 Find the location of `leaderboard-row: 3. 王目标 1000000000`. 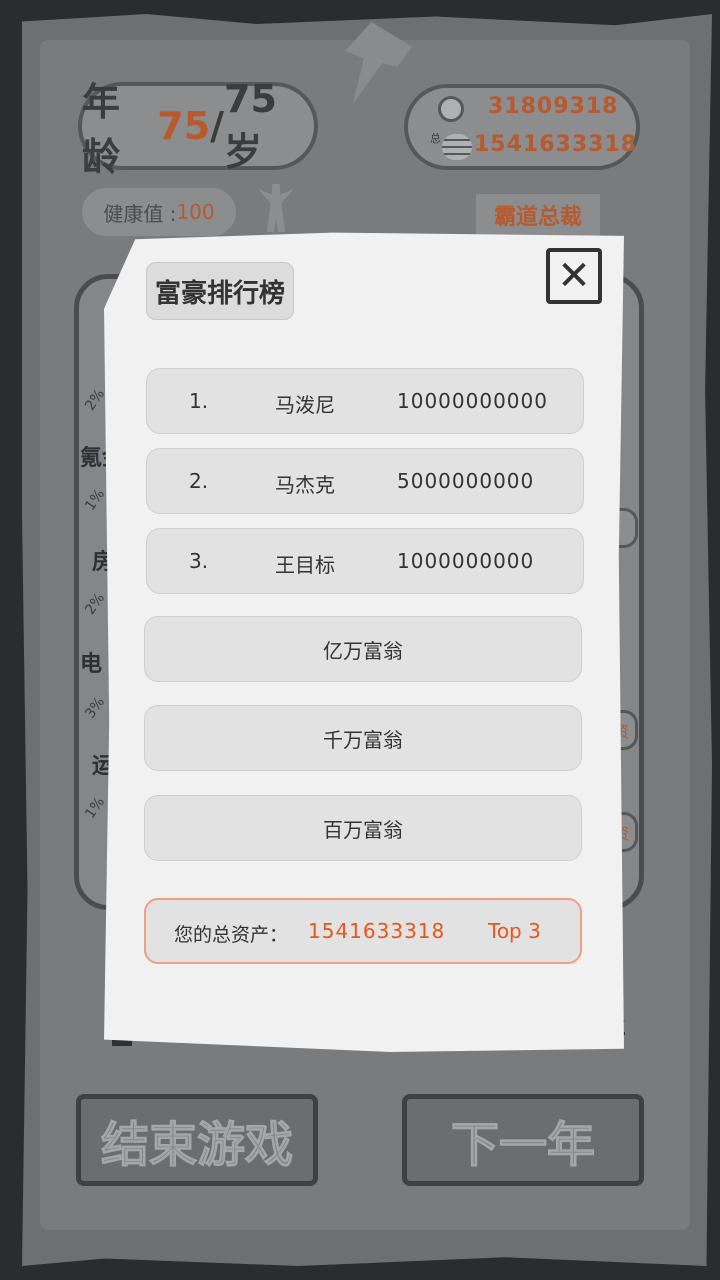

leaderboard-row: 3. 王目标 1000000000 is located at coordinates (365, 561).